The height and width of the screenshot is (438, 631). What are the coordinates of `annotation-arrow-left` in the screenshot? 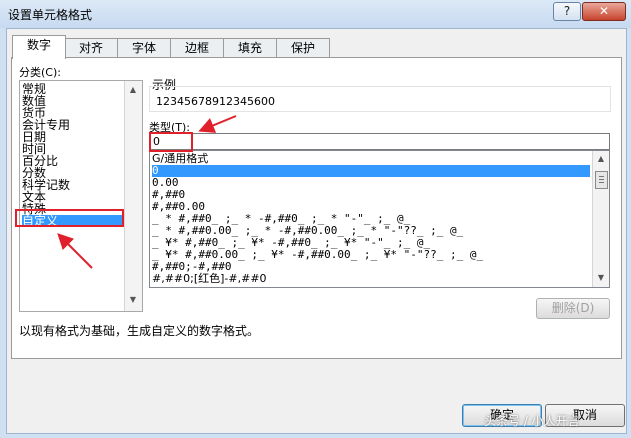 It's located at (75, 251).